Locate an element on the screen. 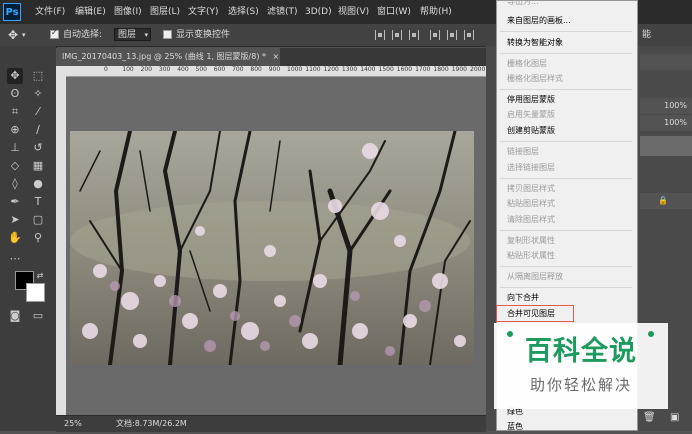 The image size is (692, 434). show-transform-checkbox is located at coordinates (167, 34).